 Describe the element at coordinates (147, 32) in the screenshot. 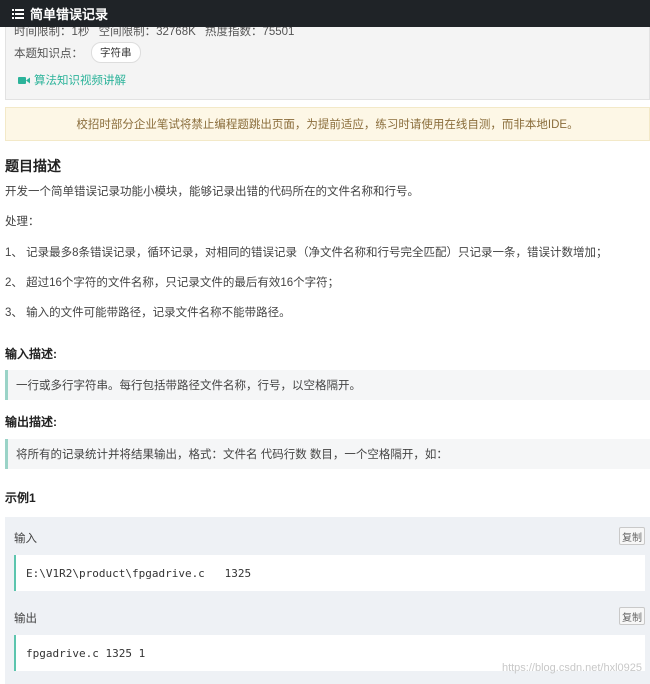

I see `space-limit: 空间限制：32768K` at that location.